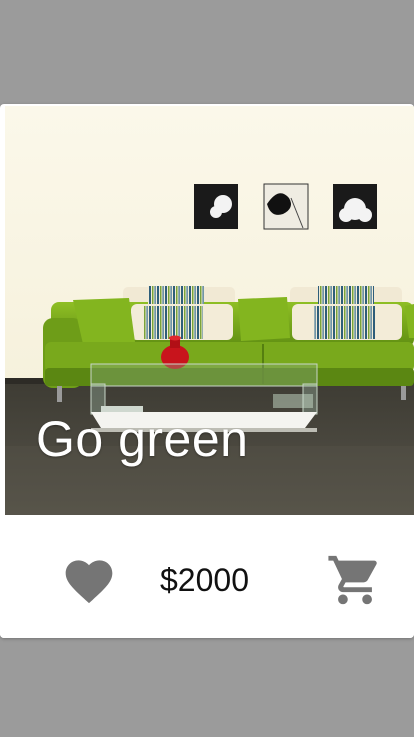  I want to click on wall-art, so click(285, 206).